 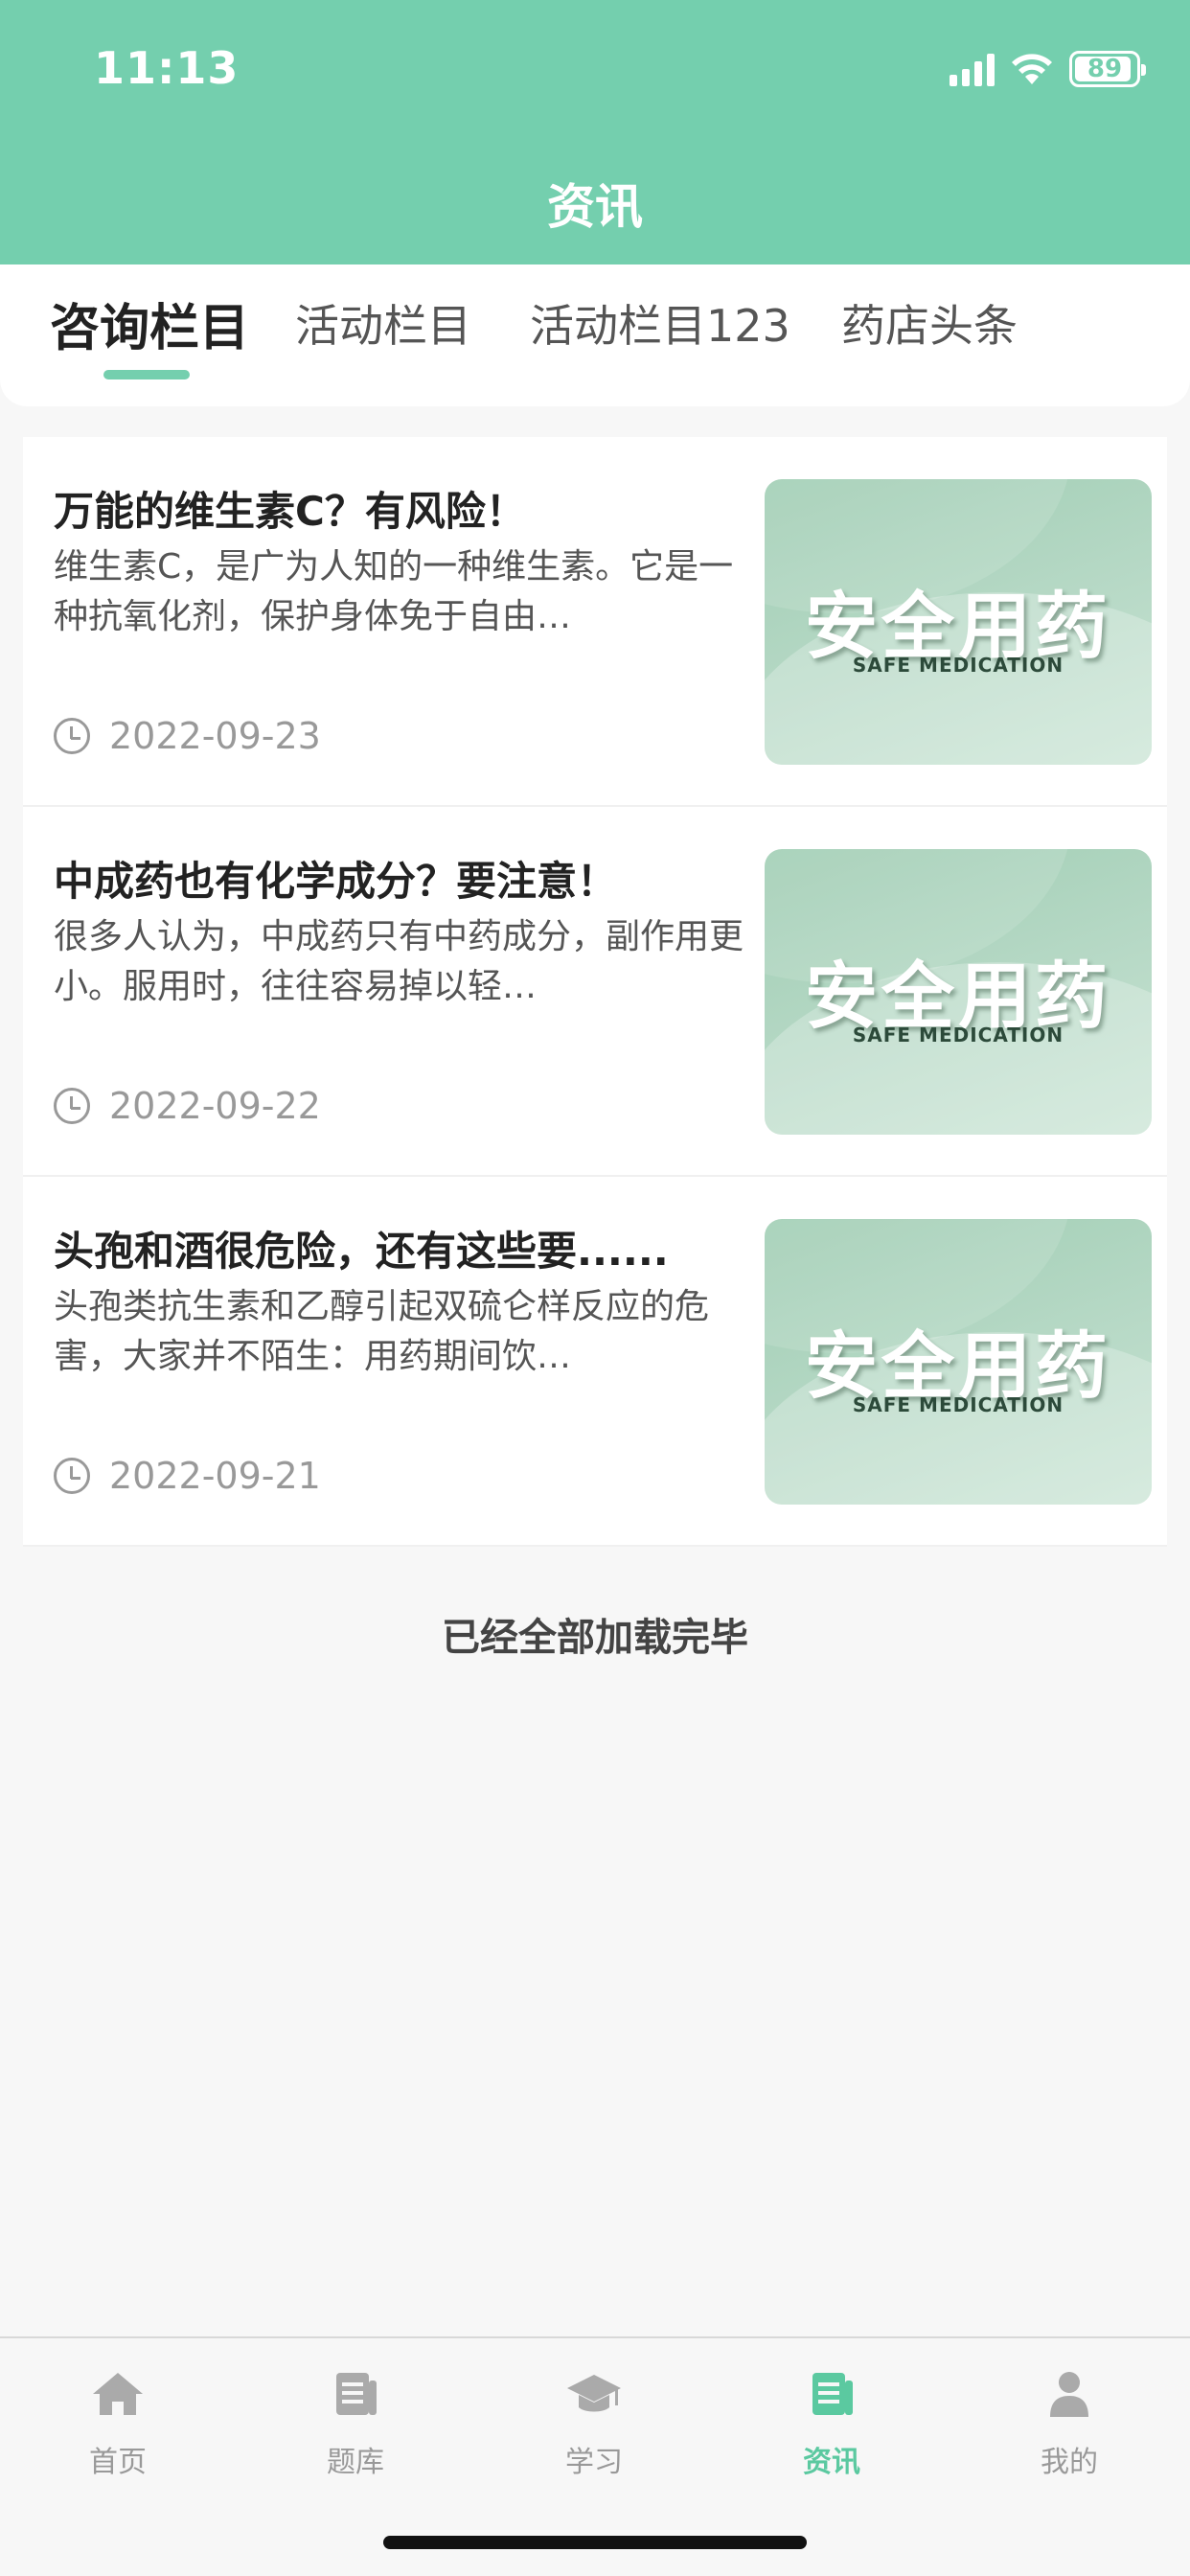 I want to click on tab-activity-column-123: 活动栏目123, so click(x=660, y=323).